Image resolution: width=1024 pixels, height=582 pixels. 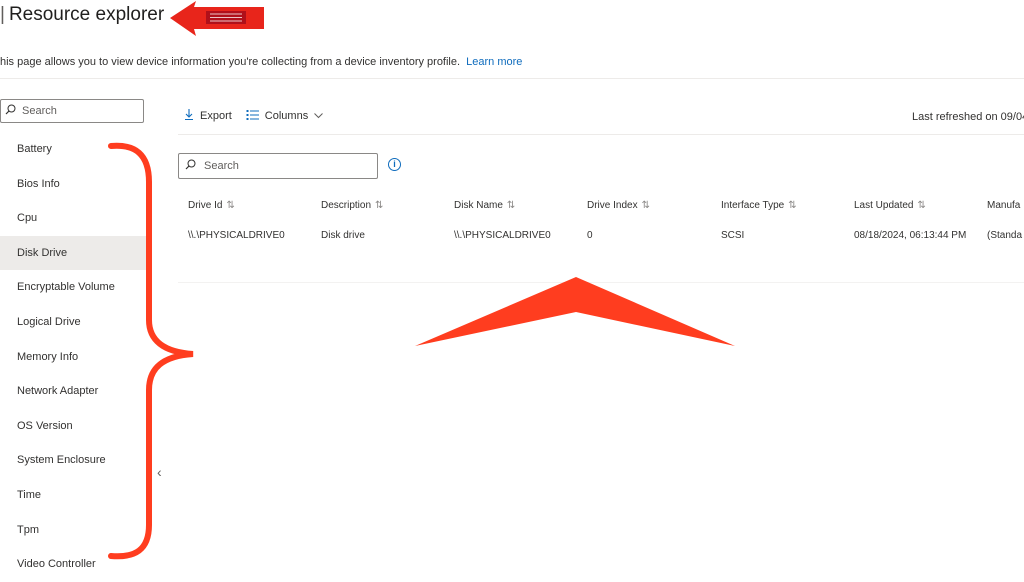 I want to click on column-header-label: Drive Index, so click(x=612, y=205).